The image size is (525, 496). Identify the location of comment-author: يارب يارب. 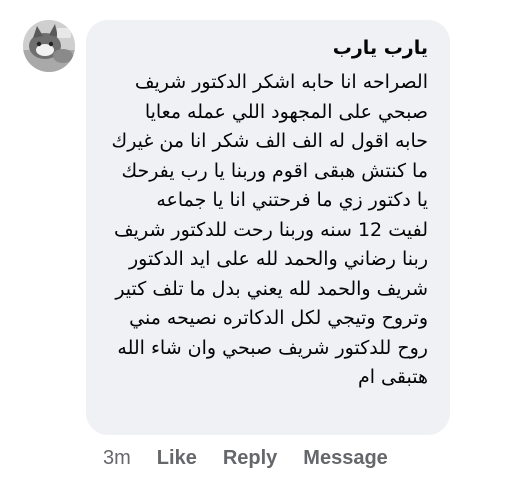
(264, 48).